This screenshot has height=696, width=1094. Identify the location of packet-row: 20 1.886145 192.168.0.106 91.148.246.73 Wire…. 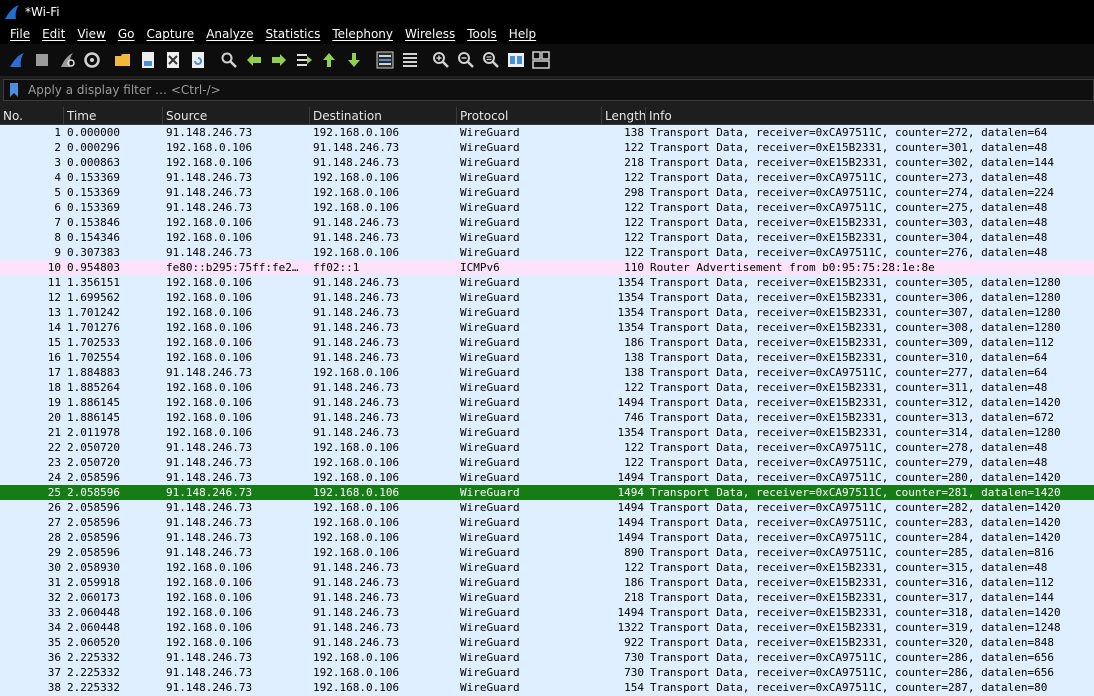
(547, 417).